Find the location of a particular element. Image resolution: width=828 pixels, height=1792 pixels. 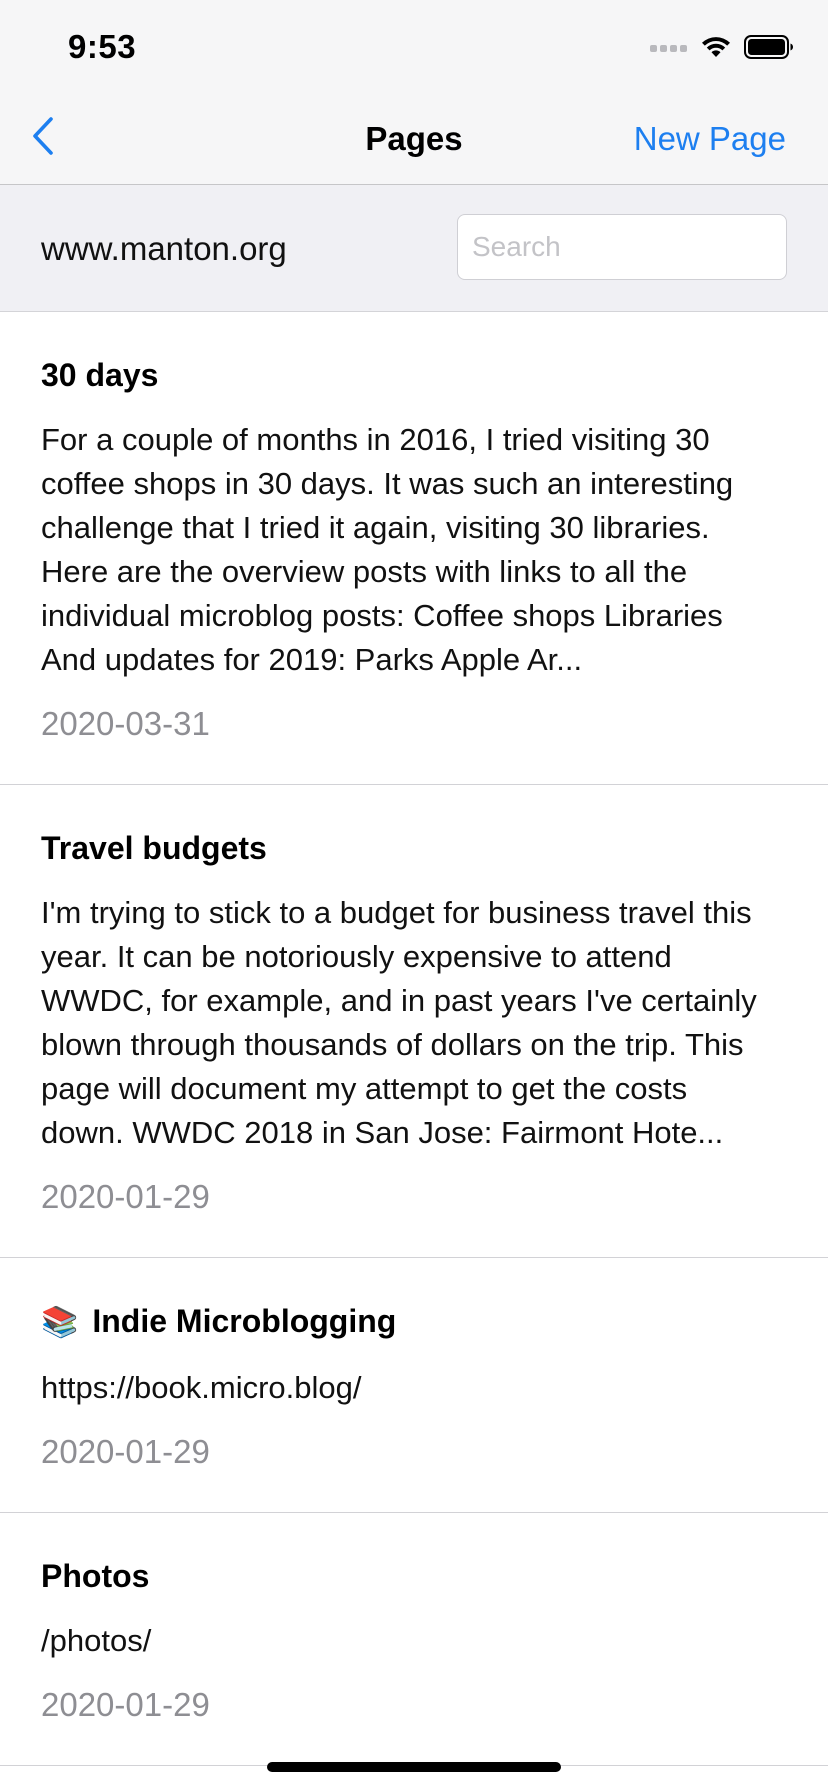

item-title: 30 days is located at coordinates (404, 375).